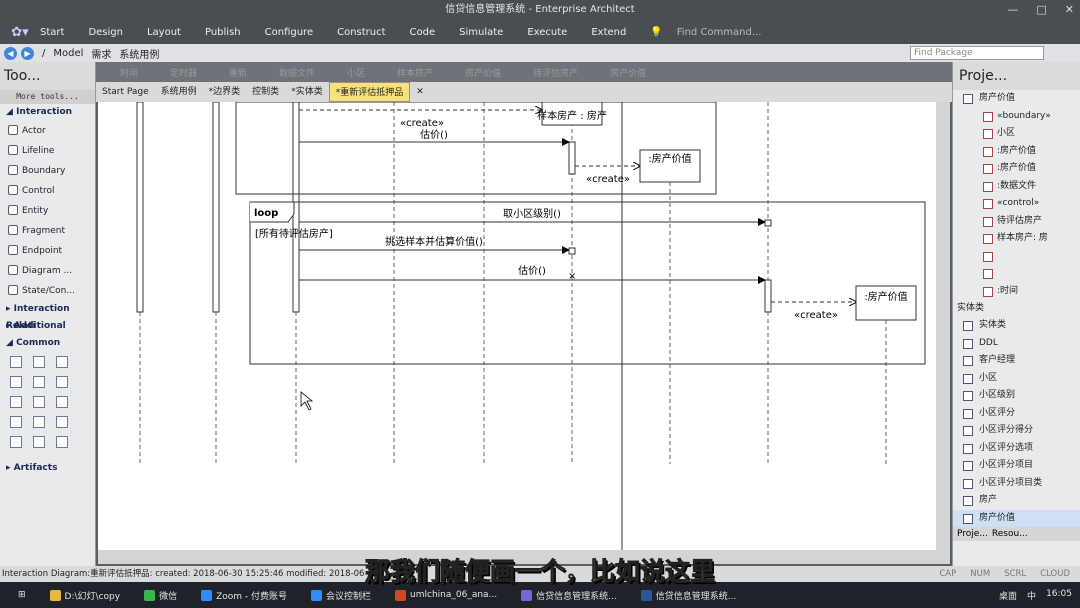 Image resolution: width=1080 pixels, height=608 pixels. I want to click on tree-item: 实体类, so click(1016, 326).